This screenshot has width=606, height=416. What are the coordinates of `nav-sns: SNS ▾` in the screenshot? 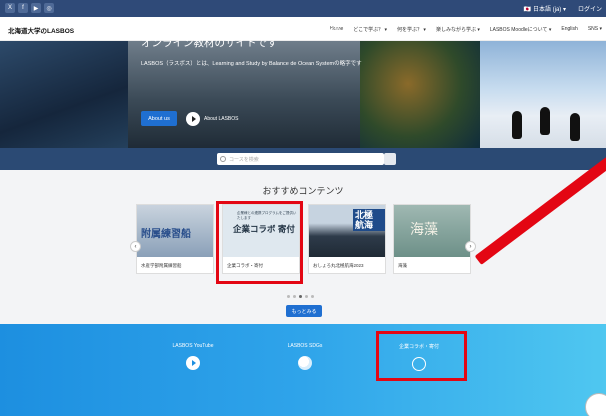 It's located at (595, 29).